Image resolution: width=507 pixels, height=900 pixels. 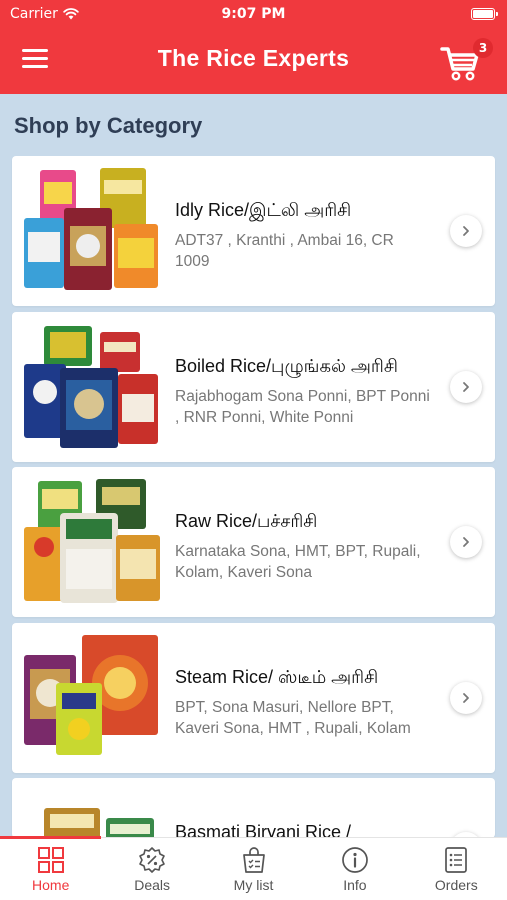 I want to click on battery-icon, so click(x=484, y=14).